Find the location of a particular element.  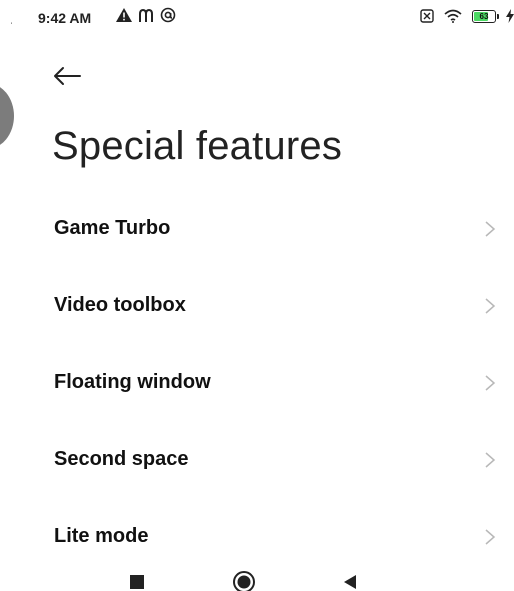

m-icon is located at coordinates (146, 15).